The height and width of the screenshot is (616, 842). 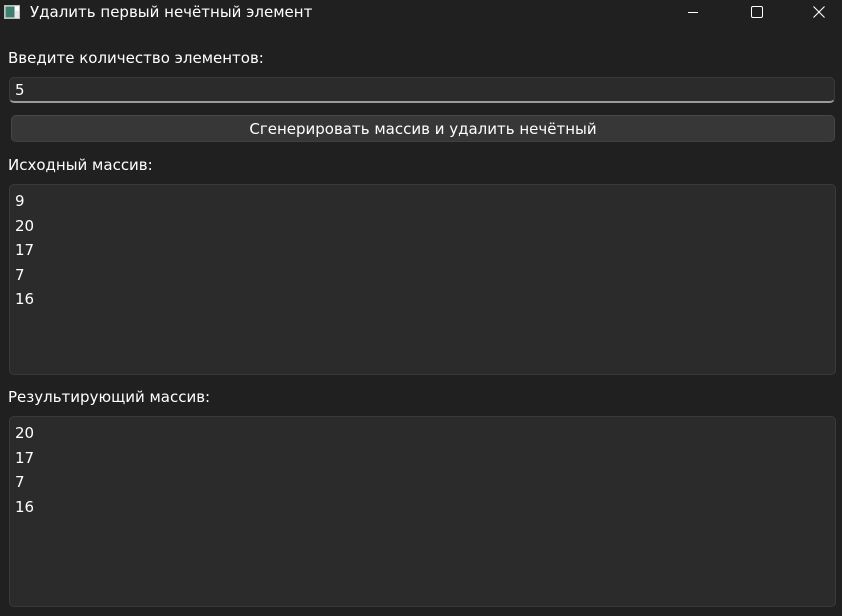 I want to click on result-array-label: Результирующий массив:, so click(x=109, y=397).